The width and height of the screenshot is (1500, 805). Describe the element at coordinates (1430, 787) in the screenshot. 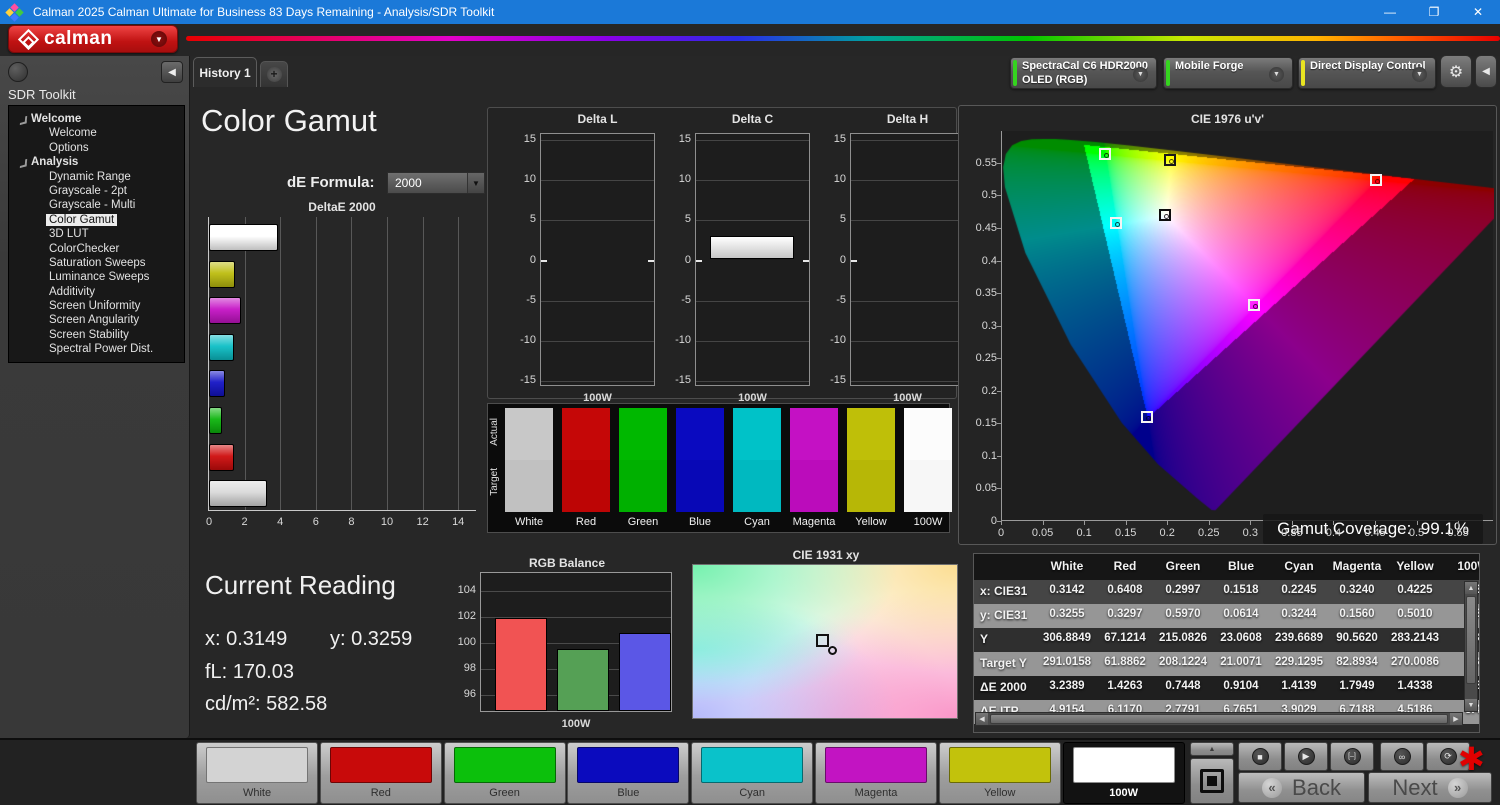

I see `next-button: Next »` at that location.